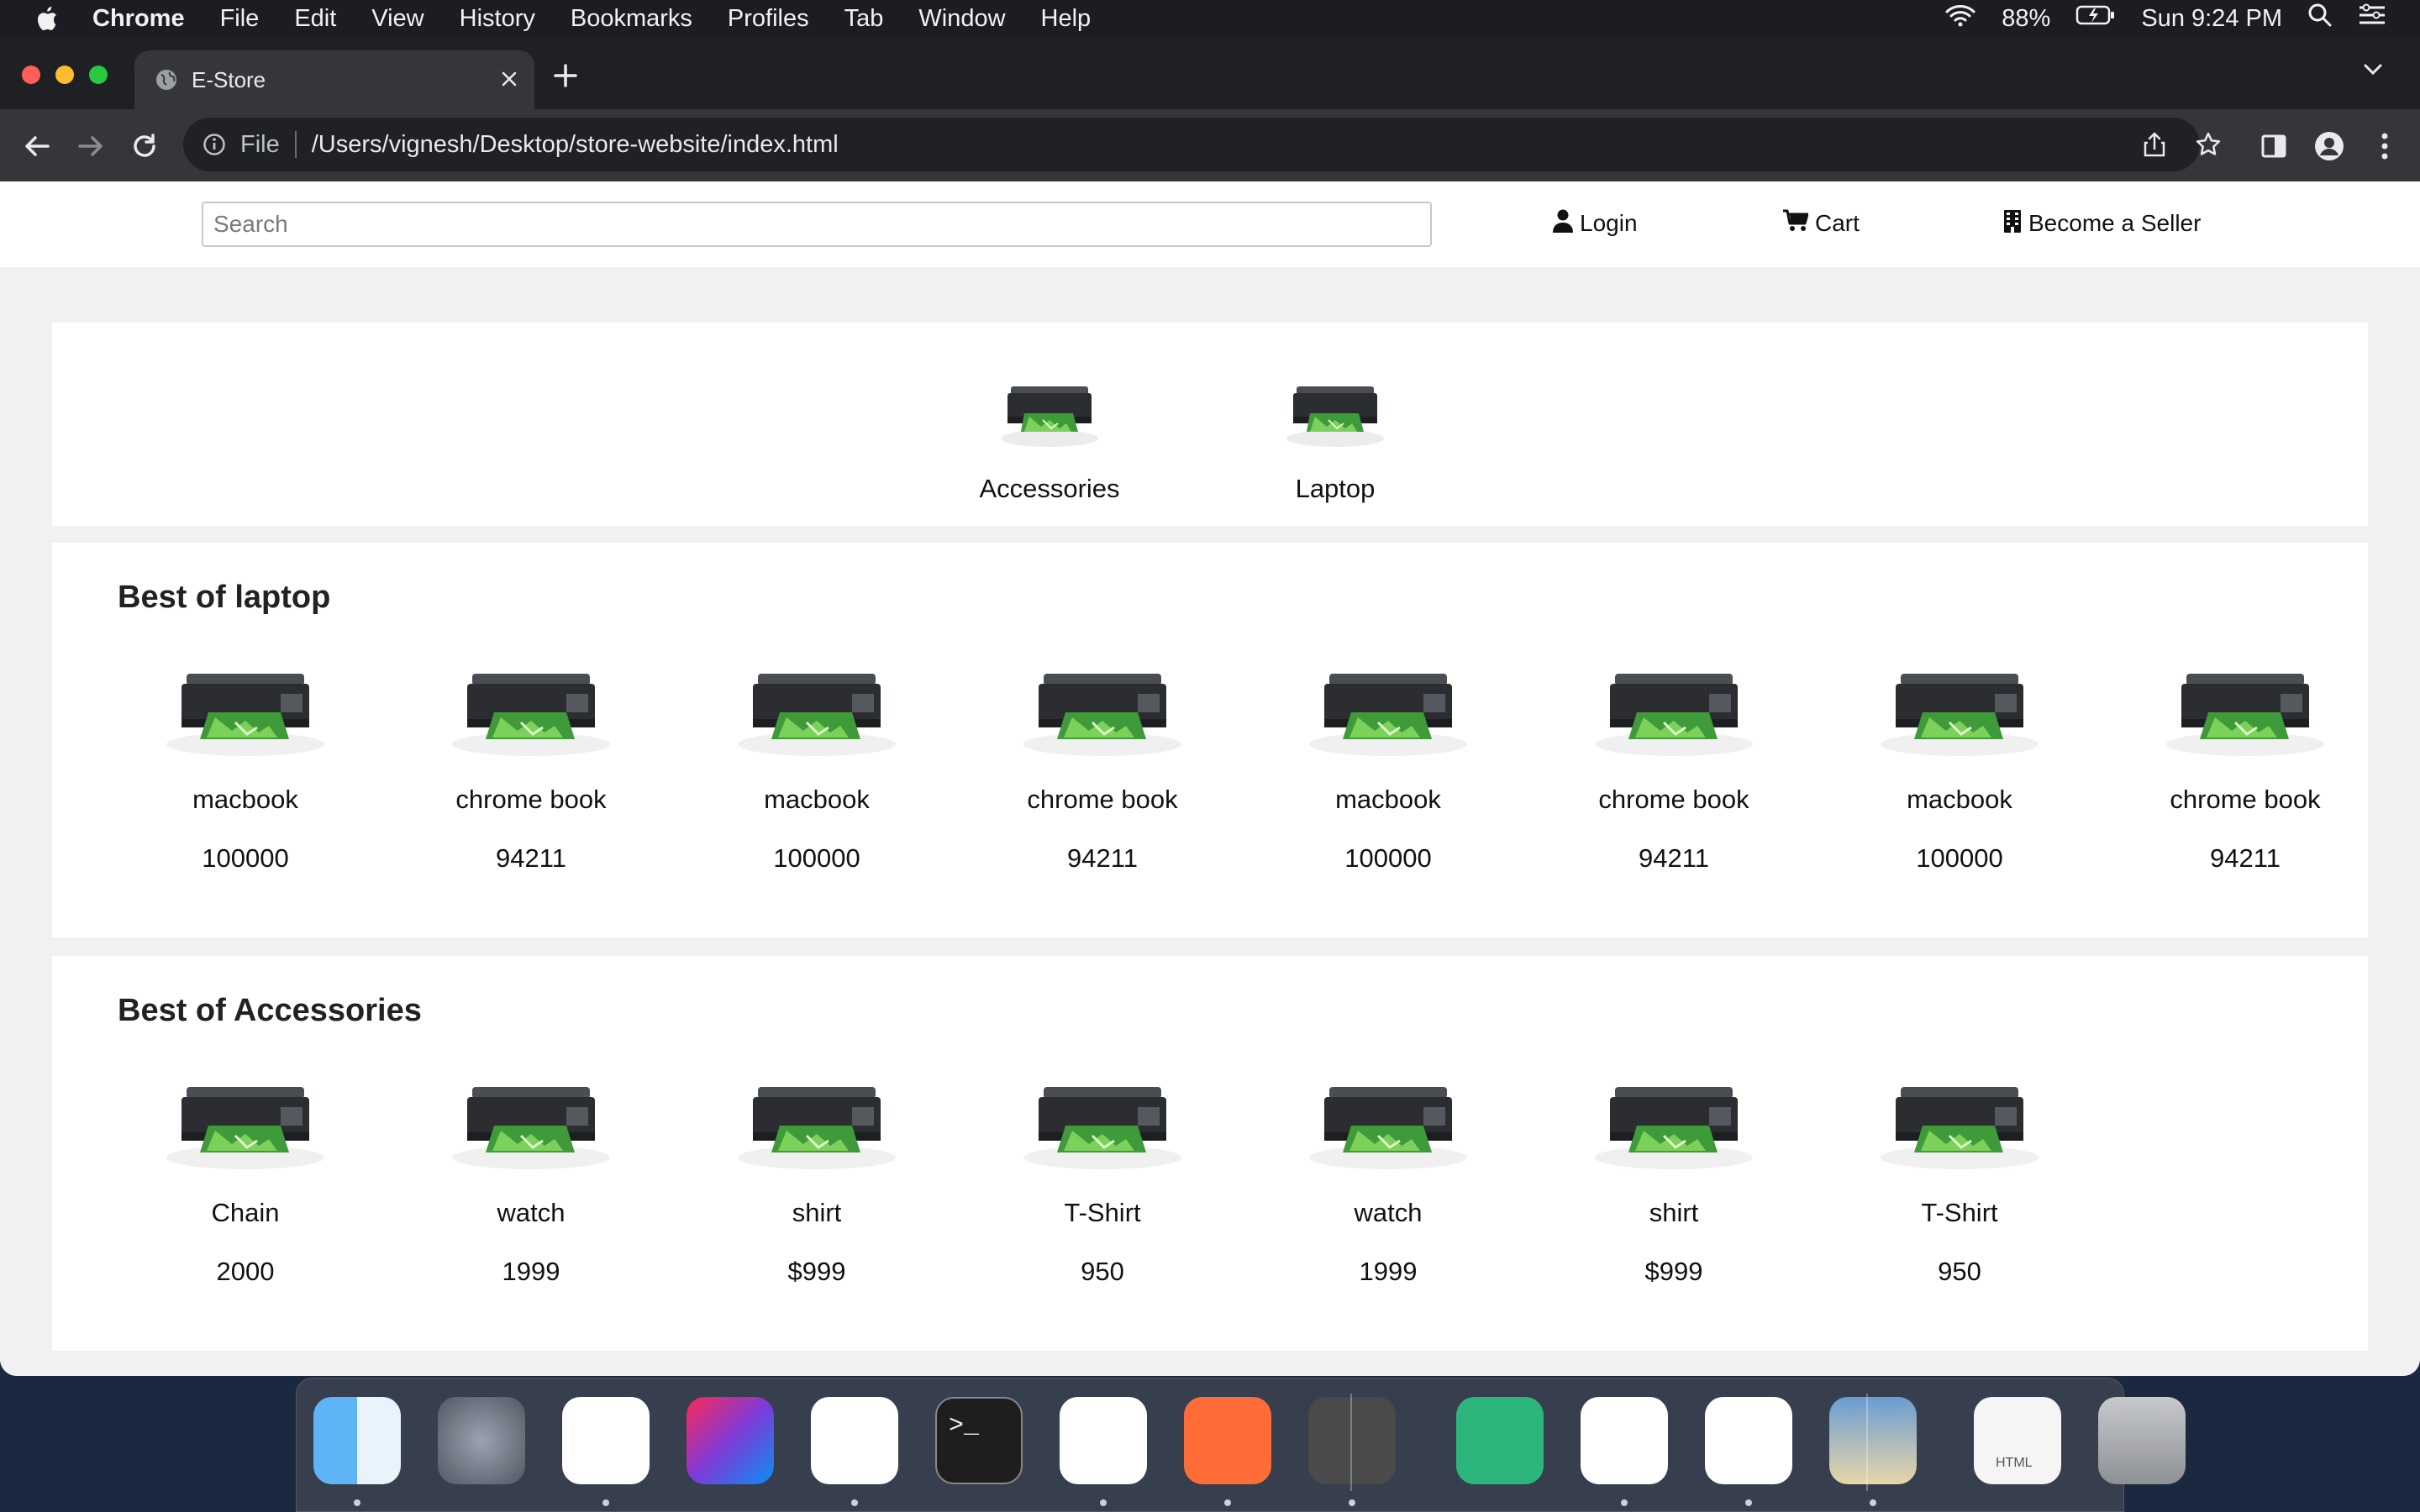  What do you see at coordinates (2012, 224) in the screenshot?
I see `building-icon` at bounding box center [2012, 224].